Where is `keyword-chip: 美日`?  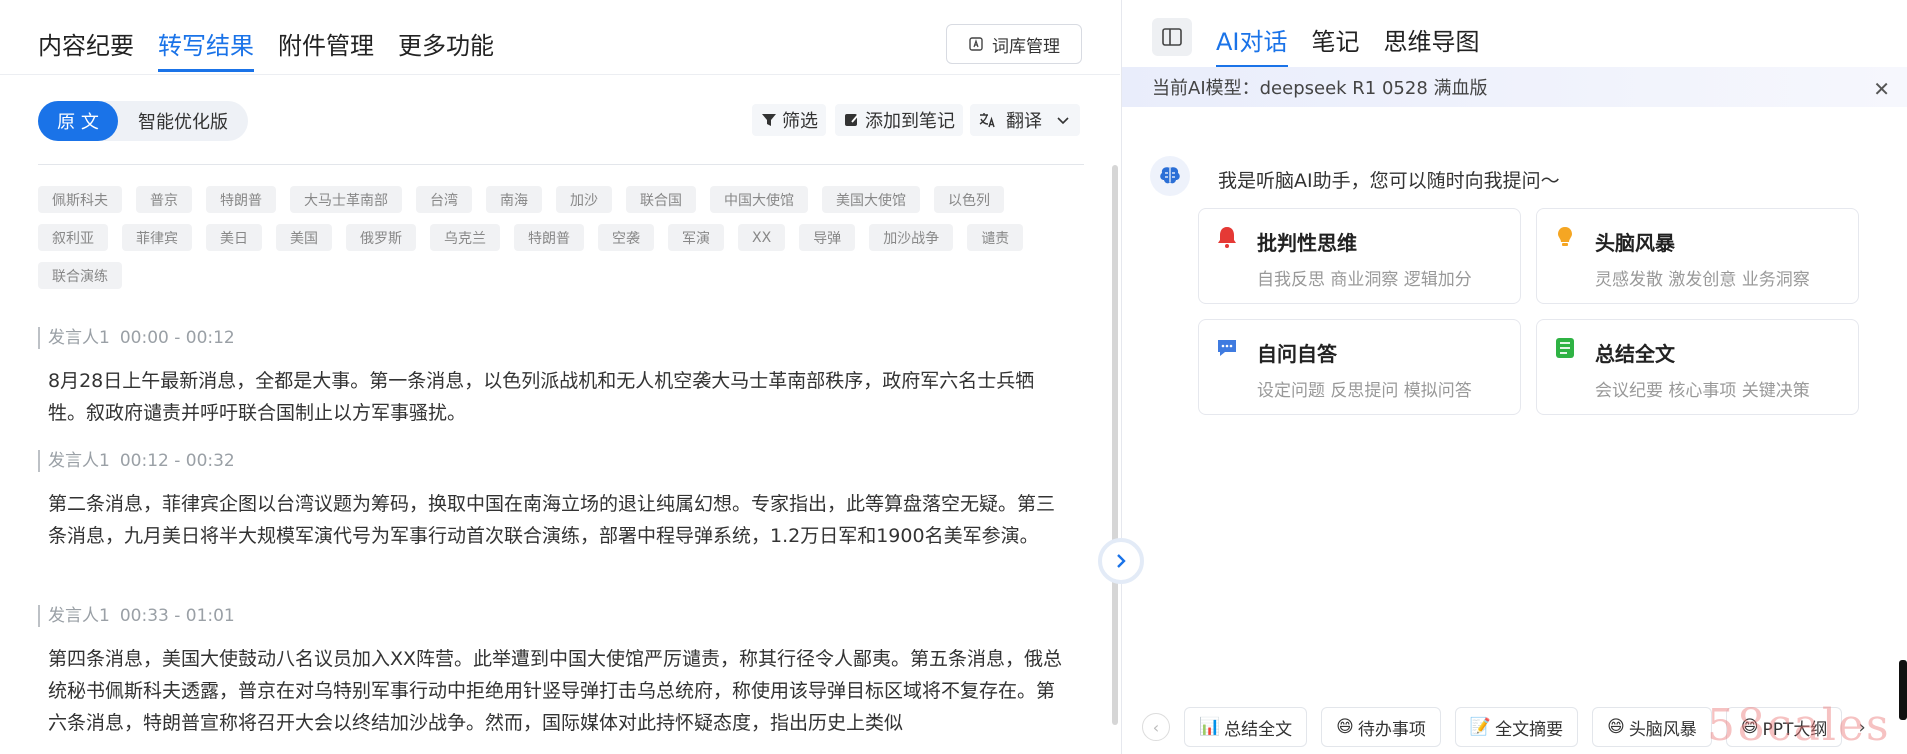
keyword-chip: 美日 is located at coordinates (234, 237).